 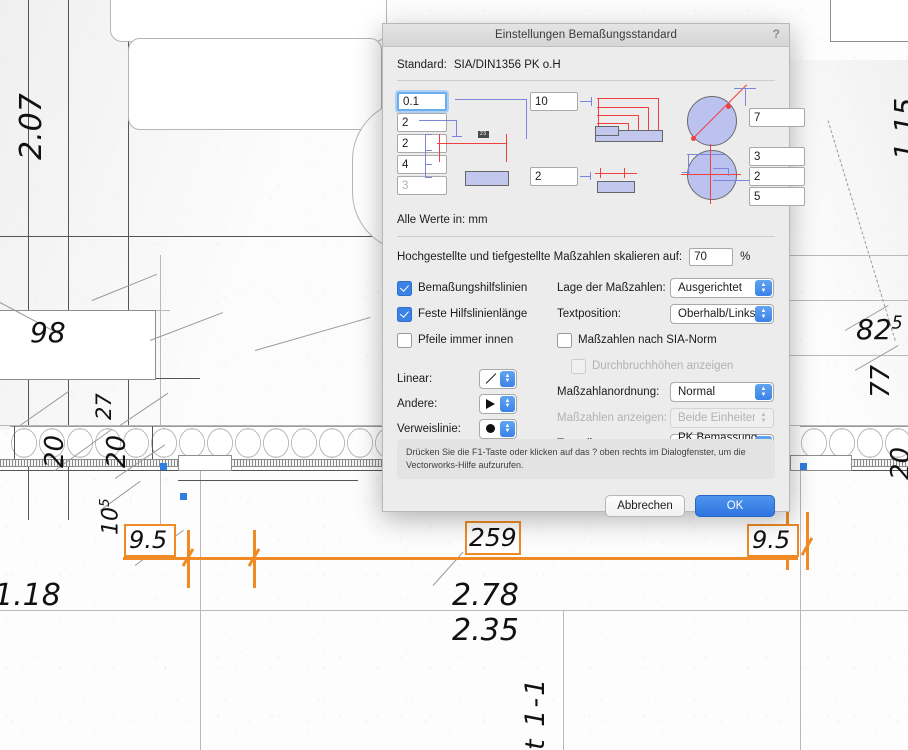 I want to click on standard-row: Standard: SIA/DIN1356 PK o.H, so click(x=586, y=59).